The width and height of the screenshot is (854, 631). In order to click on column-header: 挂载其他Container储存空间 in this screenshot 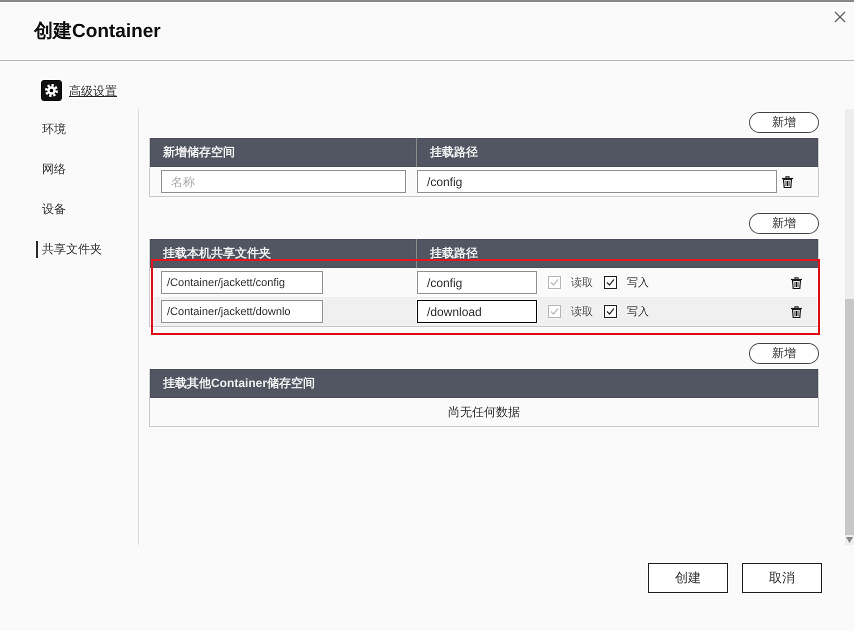, I will do `click(239, 383)`.